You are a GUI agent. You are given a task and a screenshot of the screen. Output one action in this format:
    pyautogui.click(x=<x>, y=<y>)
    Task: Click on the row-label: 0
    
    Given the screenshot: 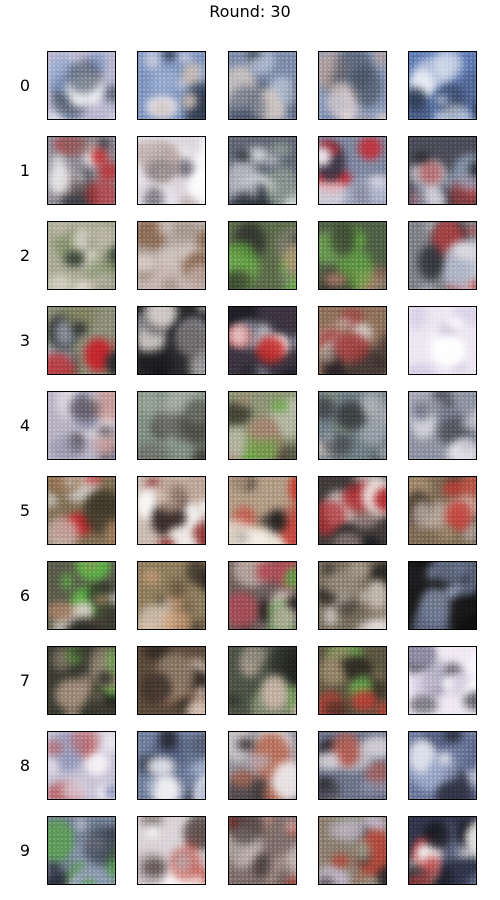 What is the action you would take?
    pyautogui.click(x=25, y=85)
    